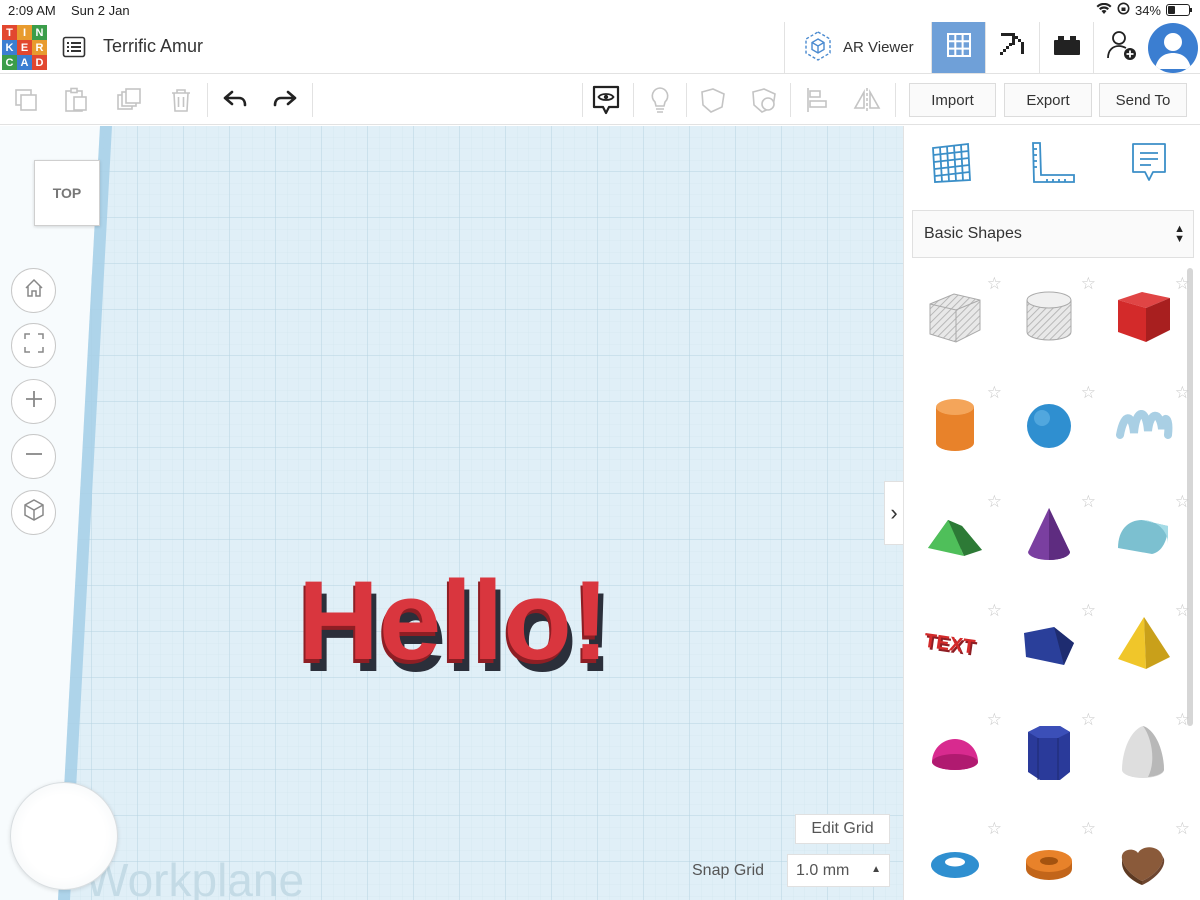  Describe the element at coordinates (76, 100) in the screenshot. I see `paste-icon` at that location.